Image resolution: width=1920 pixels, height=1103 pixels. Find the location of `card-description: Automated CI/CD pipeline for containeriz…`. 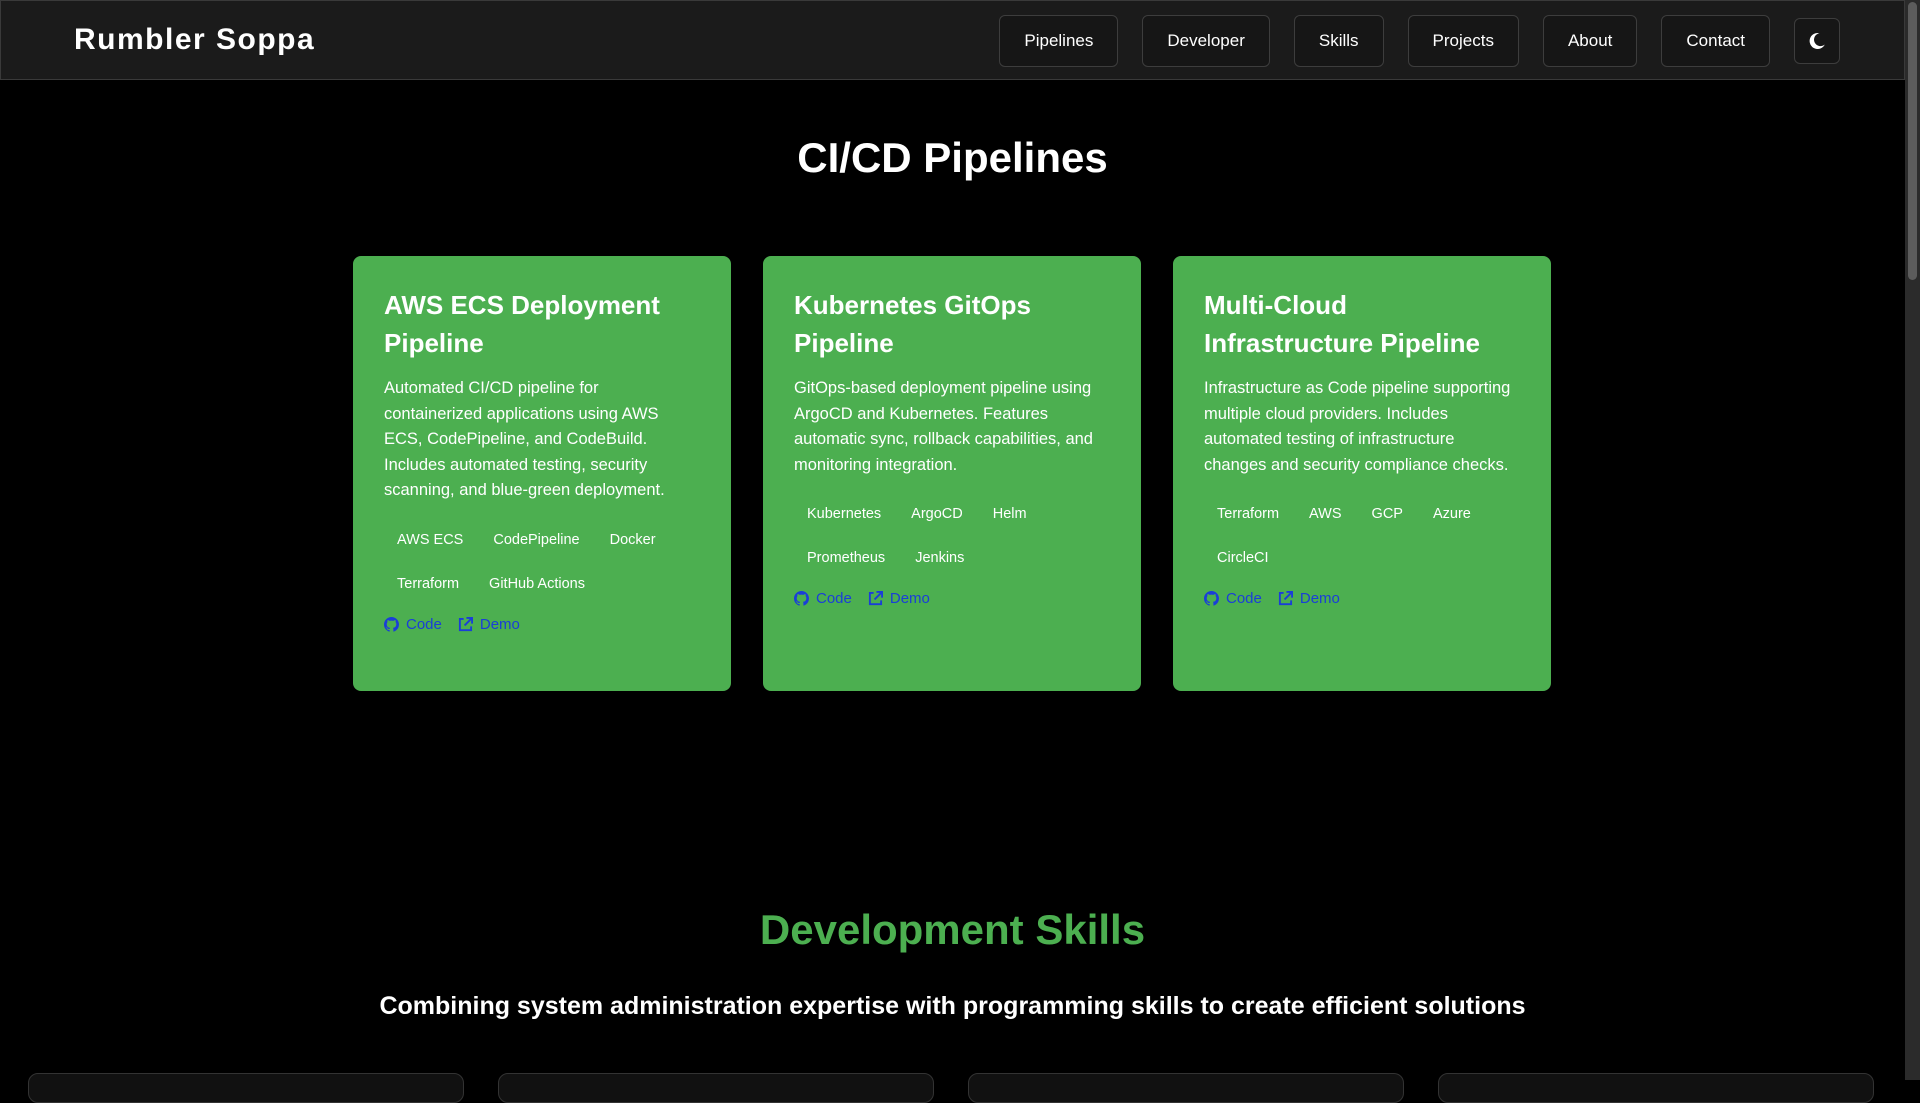

card-description: Automated CI/CD pipeline for containeriz… is located at coordinates (524, 439).